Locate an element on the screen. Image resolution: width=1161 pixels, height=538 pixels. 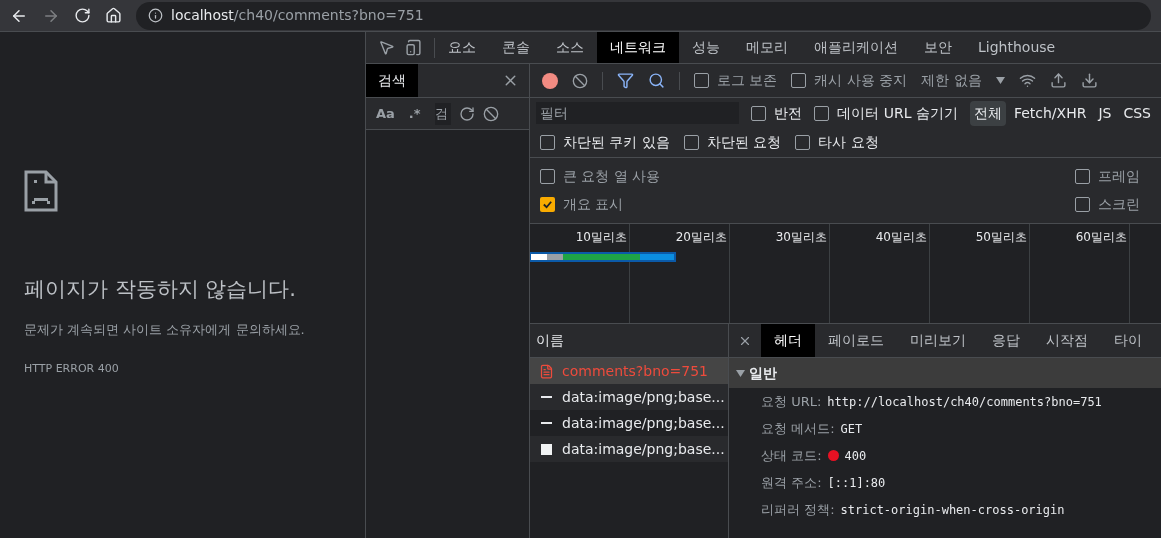
checkbox-label: 로그 보존 is located at coordinates (747, 80).